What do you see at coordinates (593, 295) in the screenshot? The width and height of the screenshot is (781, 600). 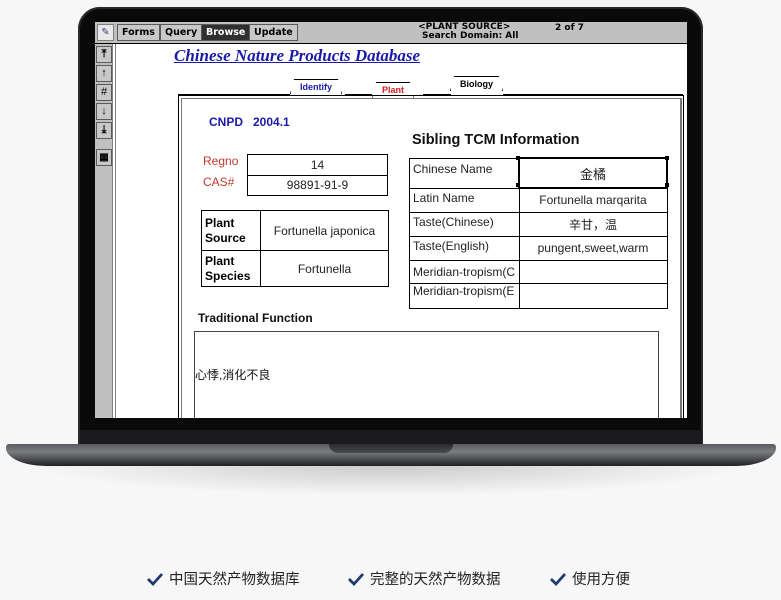 I see `meridian-english-value` at bounding box center [593, 295].